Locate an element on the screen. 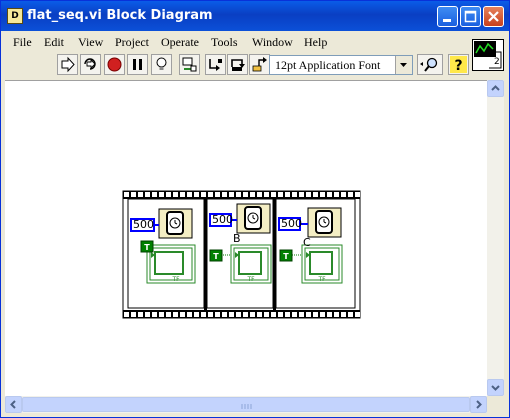 The height and width of the screenshot is (418, 510). frame-label-c: C is located at coordinates (307, 242).